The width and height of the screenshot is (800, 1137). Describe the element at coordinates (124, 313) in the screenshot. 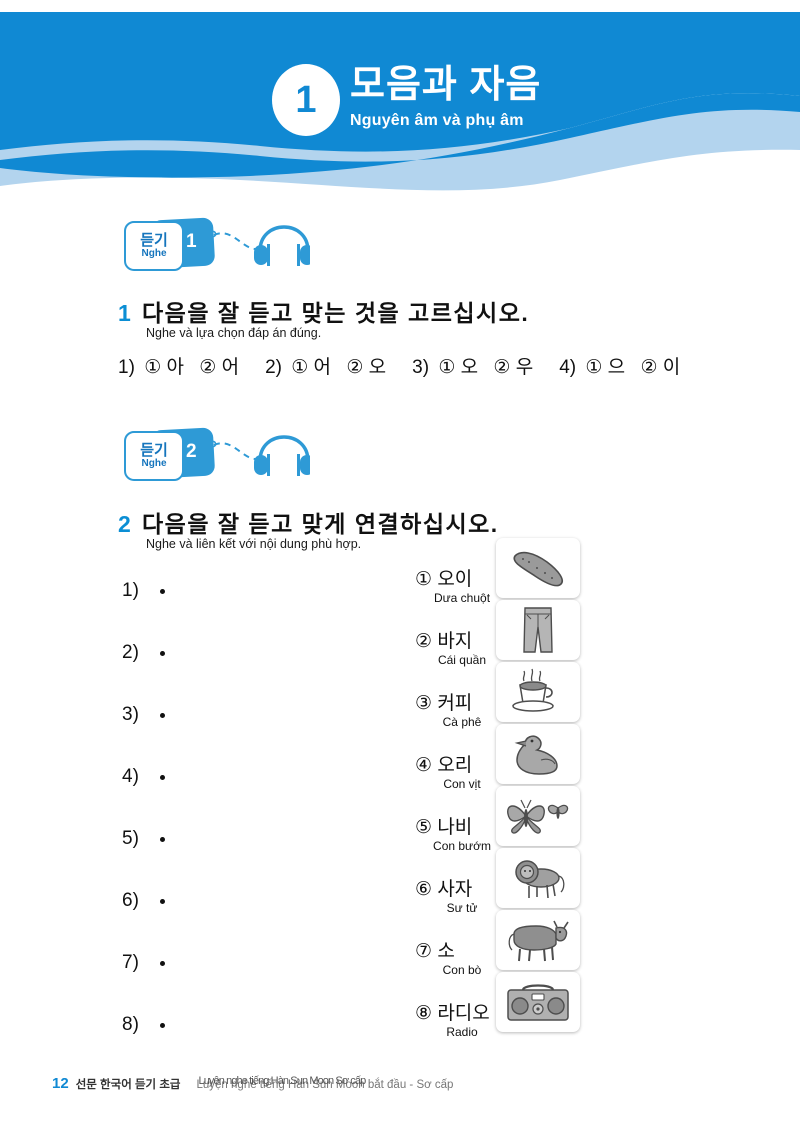

I see `question-1-number: 1` at that location.